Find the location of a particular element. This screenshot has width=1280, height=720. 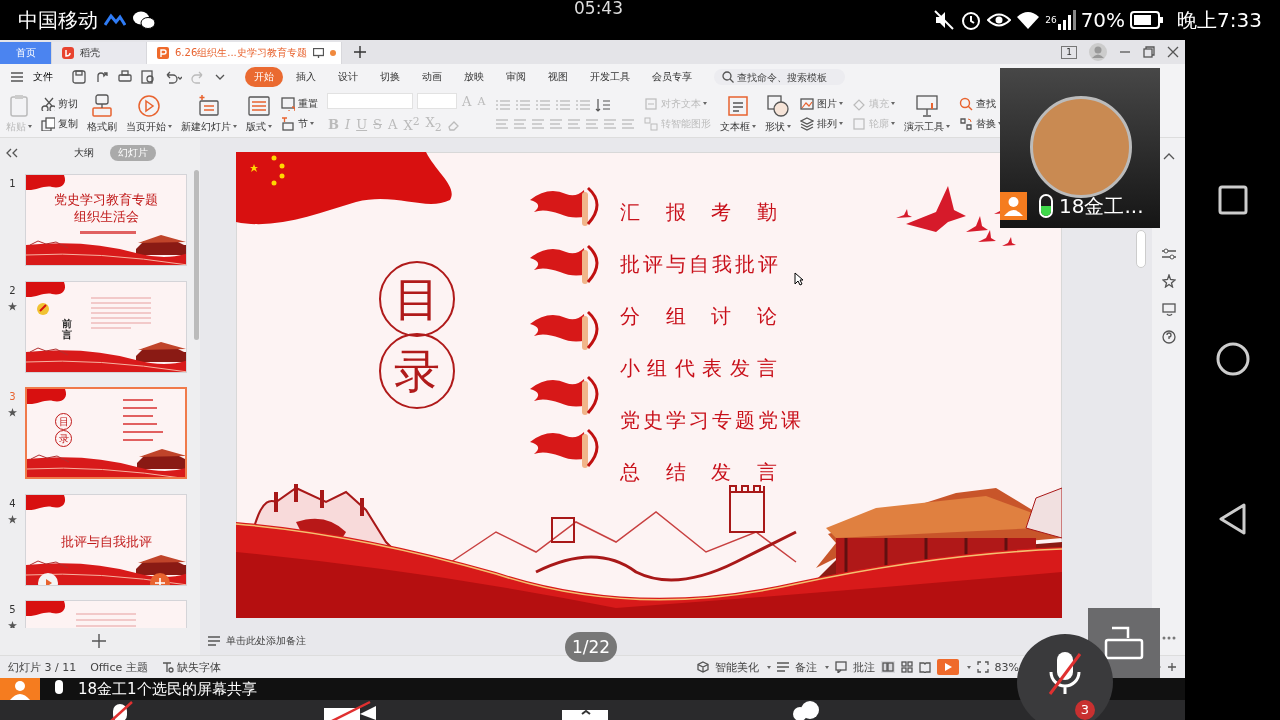

reset-icon is located at coordinates (288, 103).